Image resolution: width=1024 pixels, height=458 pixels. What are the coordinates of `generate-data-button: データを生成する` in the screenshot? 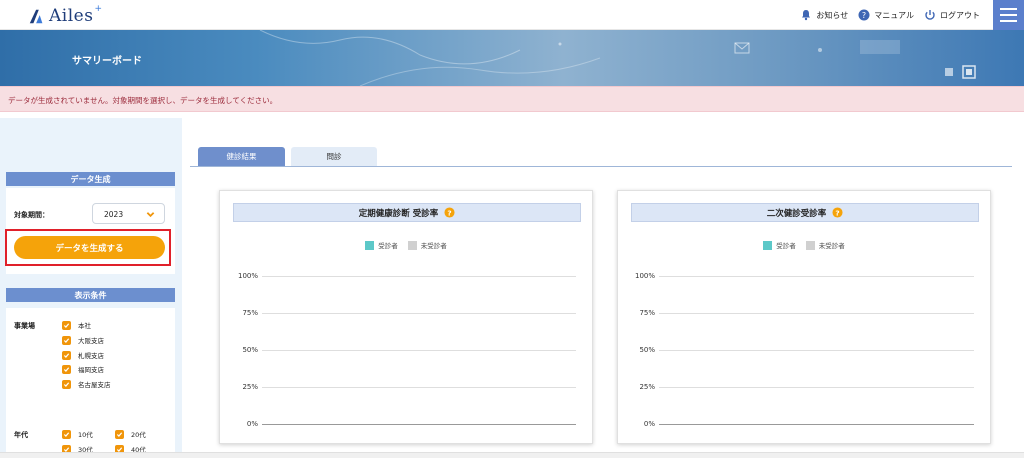 It's located at (89, 247).